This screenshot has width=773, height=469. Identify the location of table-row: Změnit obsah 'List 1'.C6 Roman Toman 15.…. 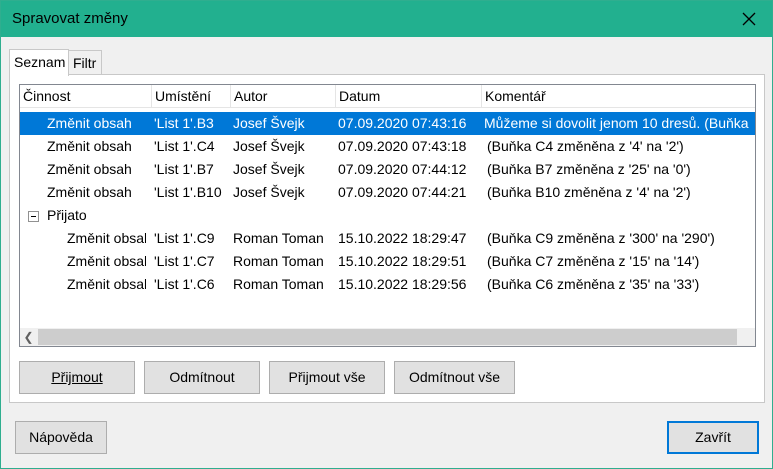
(387, 284).